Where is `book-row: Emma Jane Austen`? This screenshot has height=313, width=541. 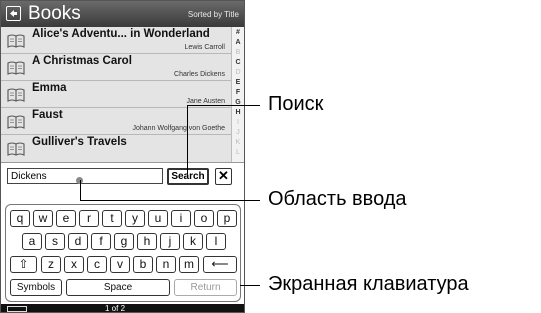 book-row: Emma Jane Austen is located at coordinates (116, 94).